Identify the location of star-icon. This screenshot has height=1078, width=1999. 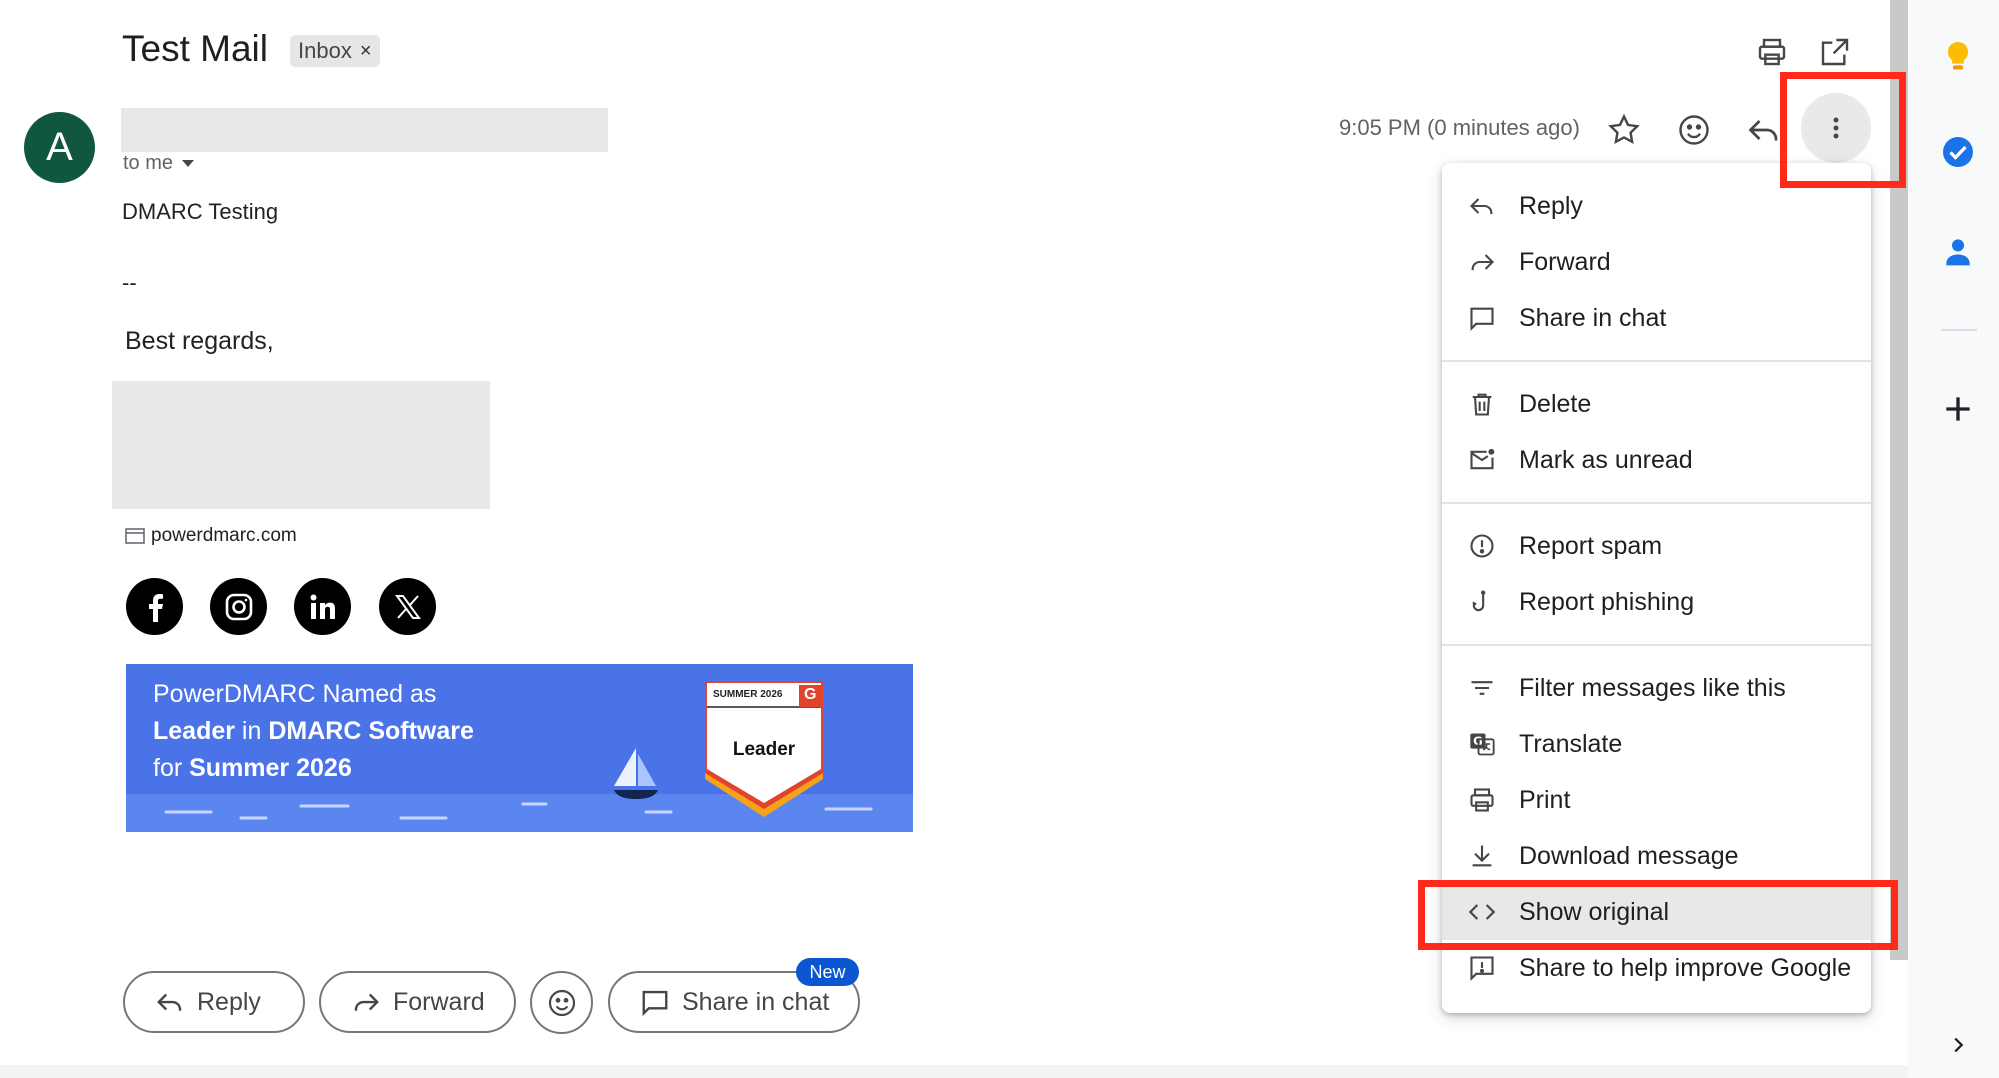
(1624, 130).